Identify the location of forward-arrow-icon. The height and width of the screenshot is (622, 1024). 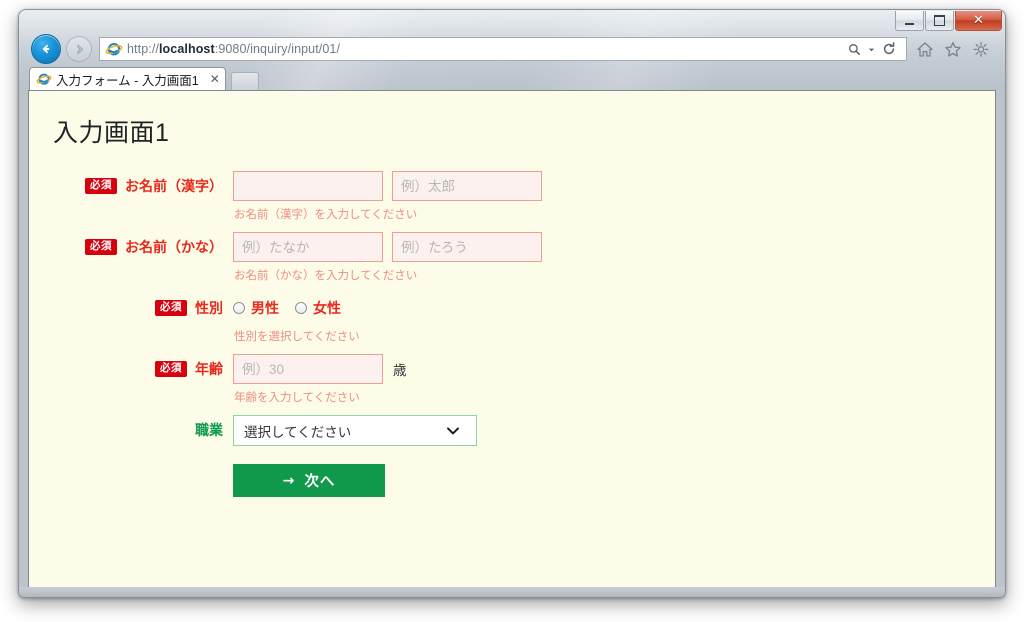
(79, 49).